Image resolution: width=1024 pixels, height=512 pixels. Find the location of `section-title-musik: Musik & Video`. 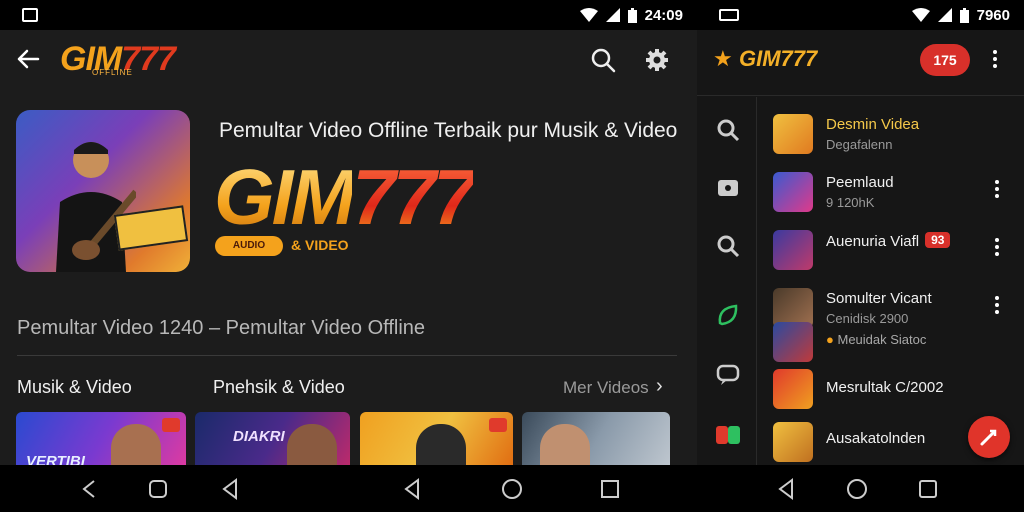

section-title-musik: Musik & Video is located at coordinates (74, 387).